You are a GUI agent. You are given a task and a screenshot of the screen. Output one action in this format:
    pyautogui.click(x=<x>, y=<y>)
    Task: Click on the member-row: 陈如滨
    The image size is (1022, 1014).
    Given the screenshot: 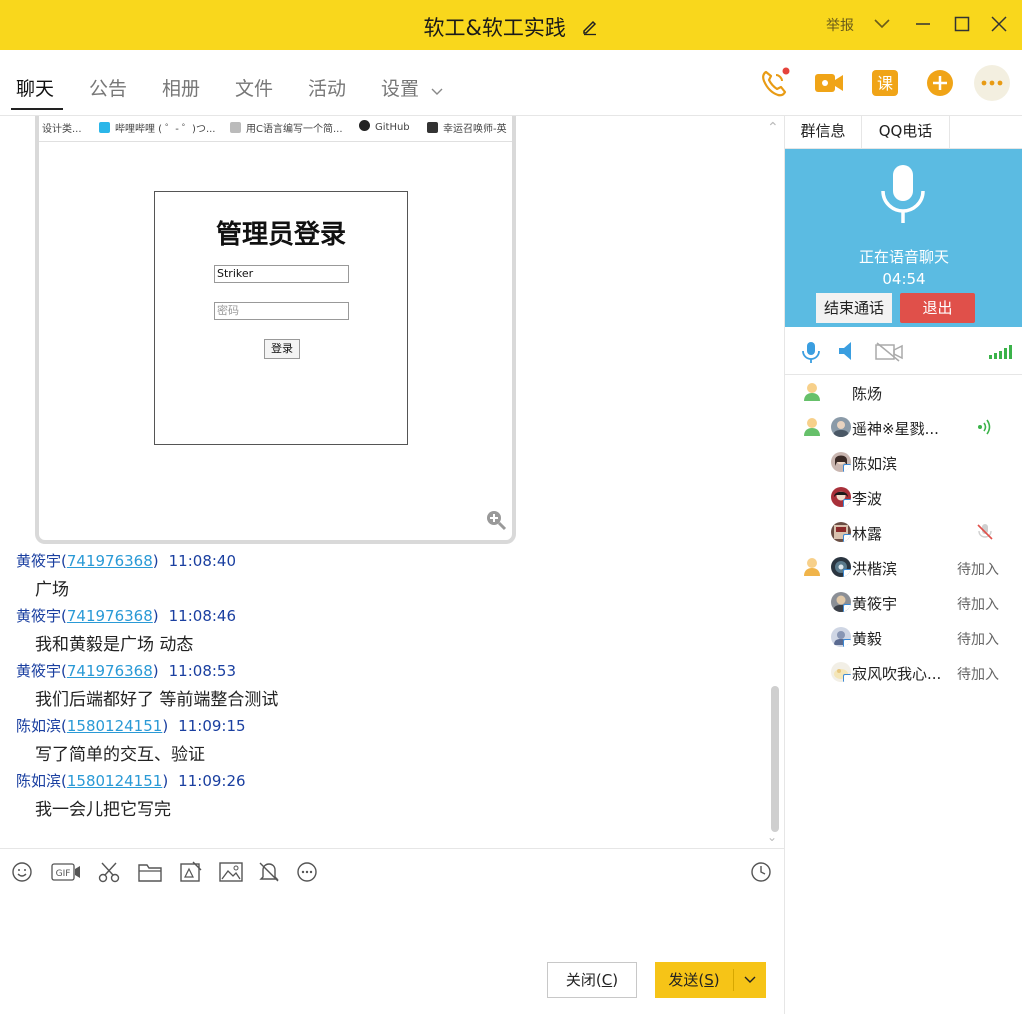 What is the action you would take?
    pyautogui.click(x=903, y=462)
    